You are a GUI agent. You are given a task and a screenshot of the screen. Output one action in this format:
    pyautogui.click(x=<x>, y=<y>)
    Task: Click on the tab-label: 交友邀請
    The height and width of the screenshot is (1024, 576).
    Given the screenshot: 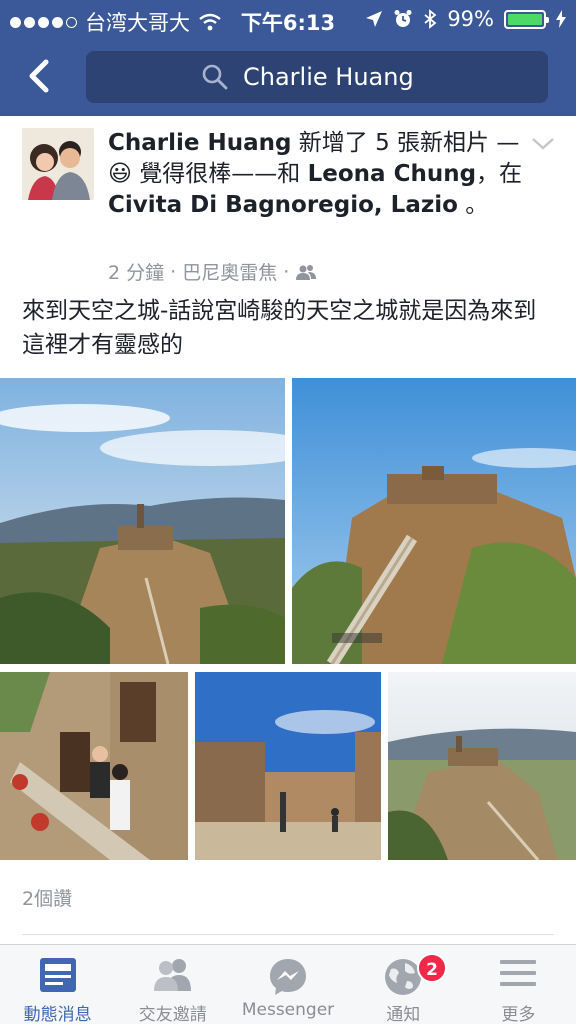 What is the action you would take?
    pyautogui.click(x=172, y=1014)
    